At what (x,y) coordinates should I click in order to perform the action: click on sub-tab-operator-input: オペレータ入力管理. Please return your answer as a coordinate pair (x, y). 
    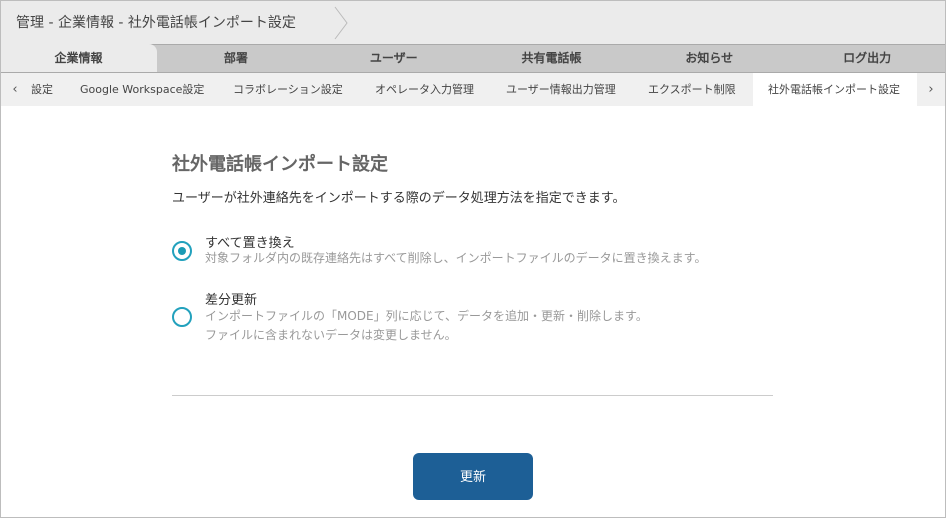
    Looking at the image, I should click on (424, 89).